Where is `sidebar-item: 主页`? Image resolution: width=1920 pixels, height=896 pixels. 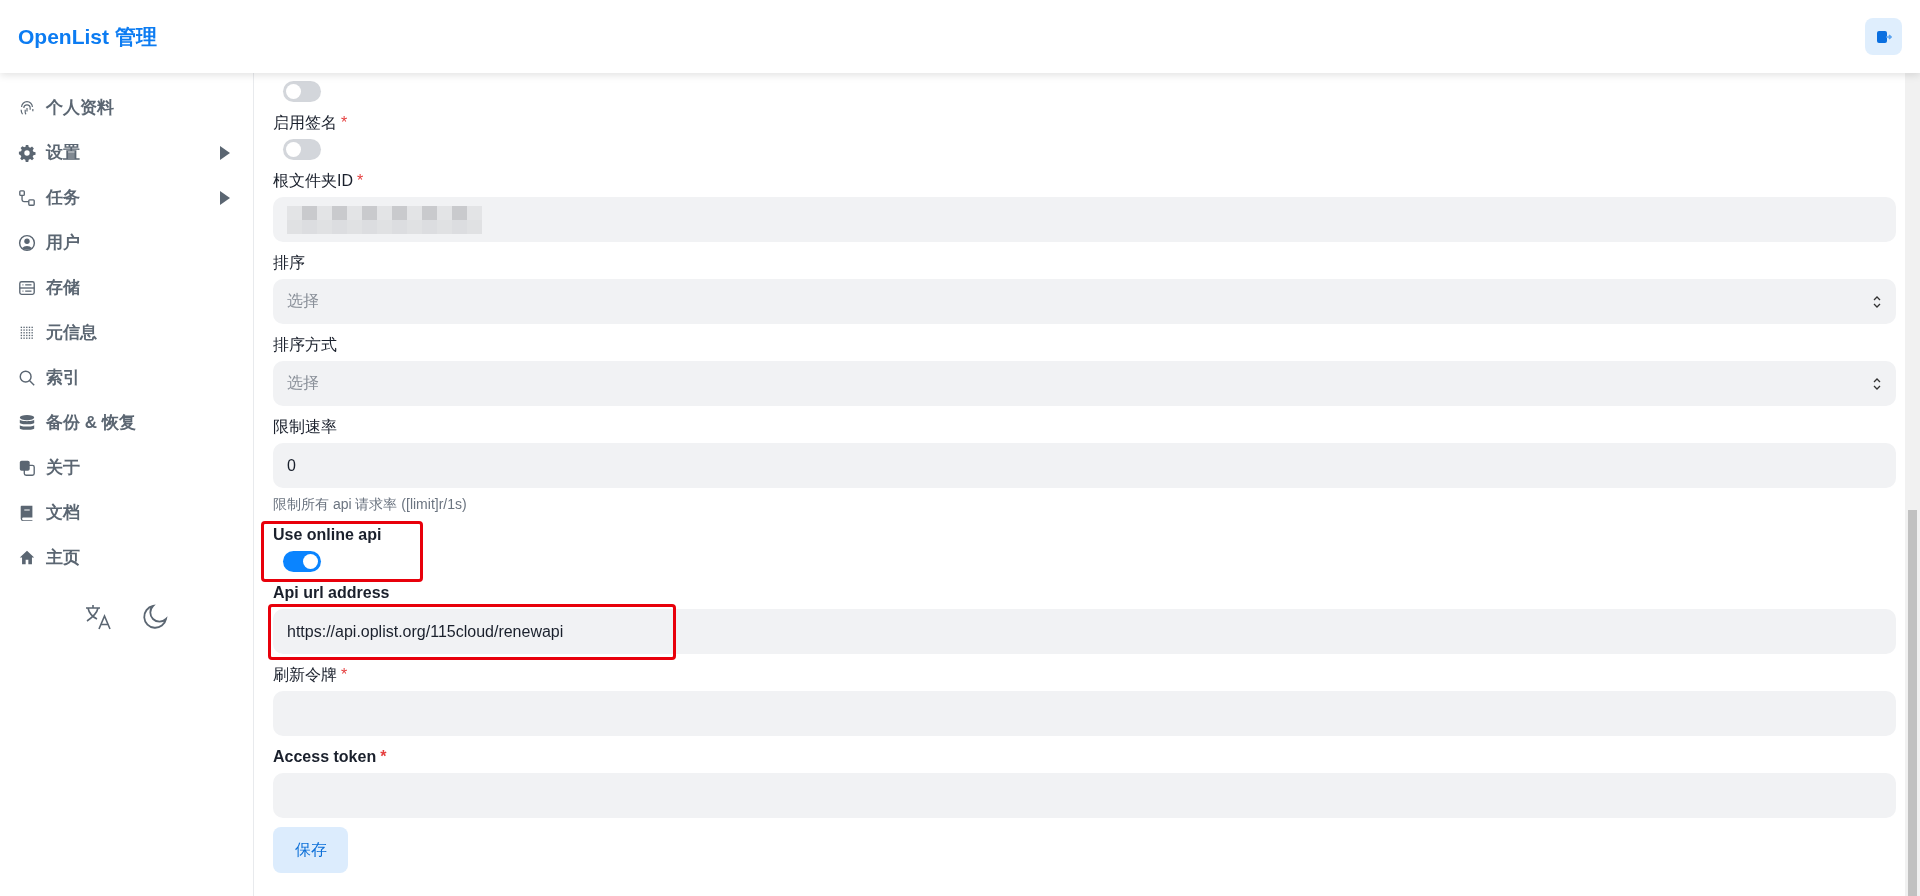
sidebar-item: 主页 is located at coordinates (126, 557).